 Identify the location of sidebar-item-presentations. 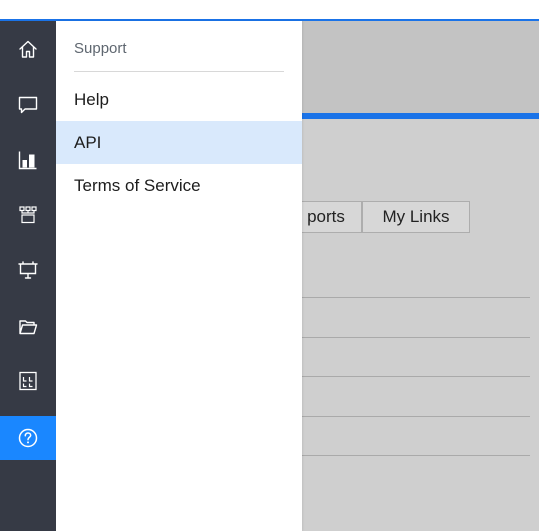
(28, 270).